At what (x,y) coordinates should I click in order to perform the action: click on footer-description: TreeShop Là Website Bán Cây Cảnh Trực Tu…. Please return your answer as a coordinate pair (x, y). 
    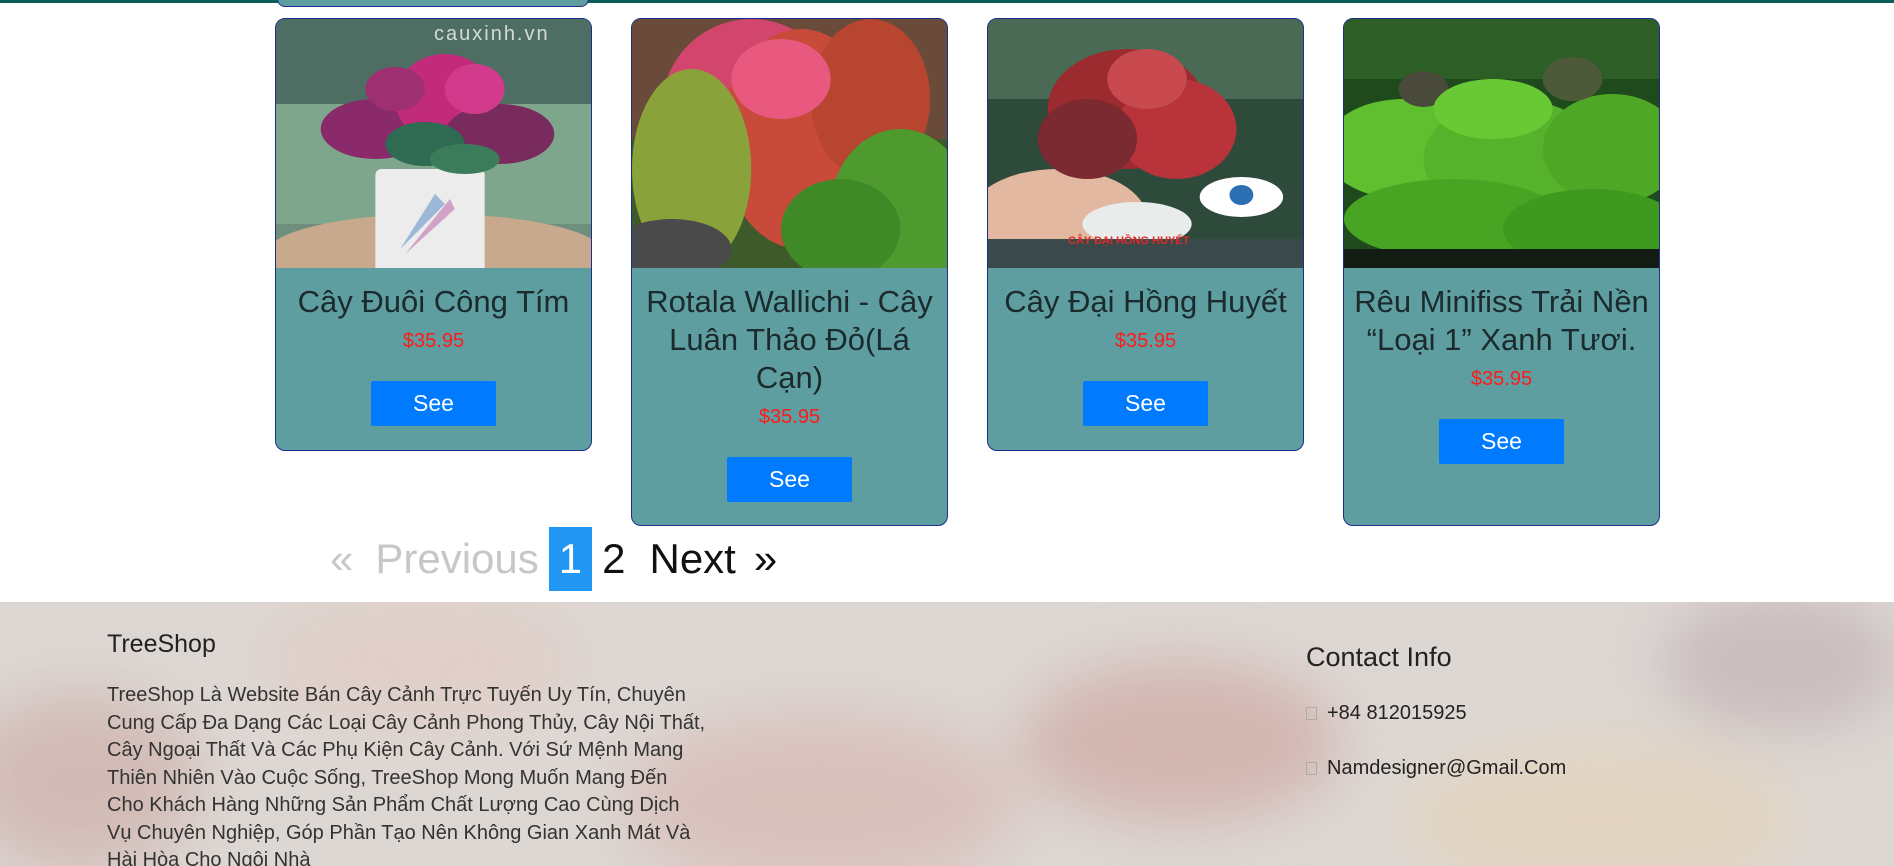
    Looking at the image, I should click on (406, 775).